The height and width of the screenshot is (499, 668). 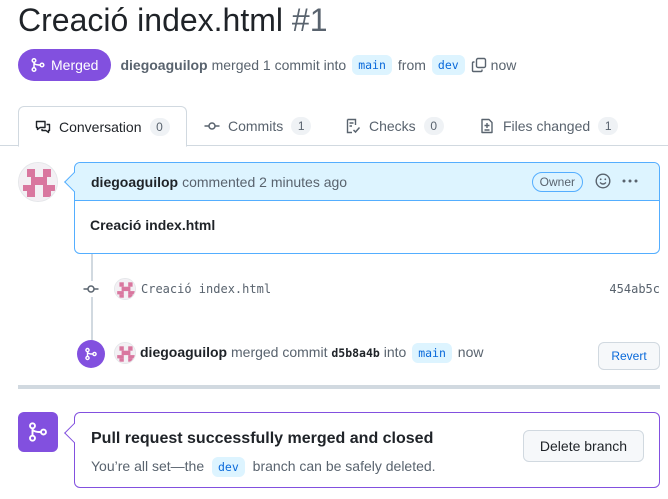 I want to click on tab-files-changed: Files changed 1, so click(x=548, y=126).